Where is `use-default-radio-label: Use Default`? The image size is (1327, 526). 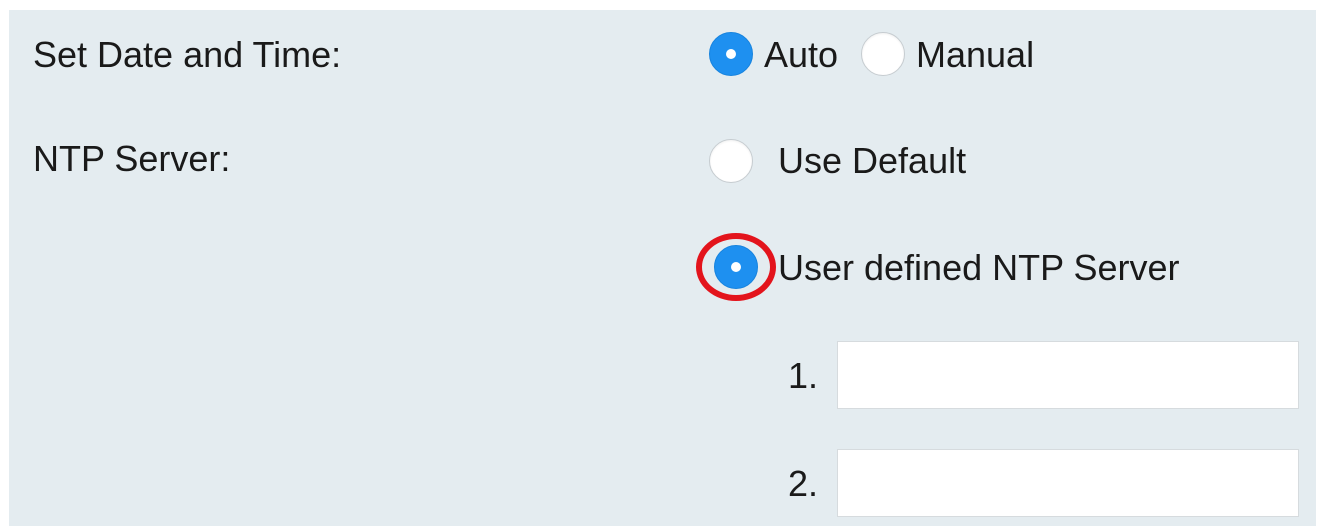 use-default-radio-label: Use Default is located at coordinates (872, 161).